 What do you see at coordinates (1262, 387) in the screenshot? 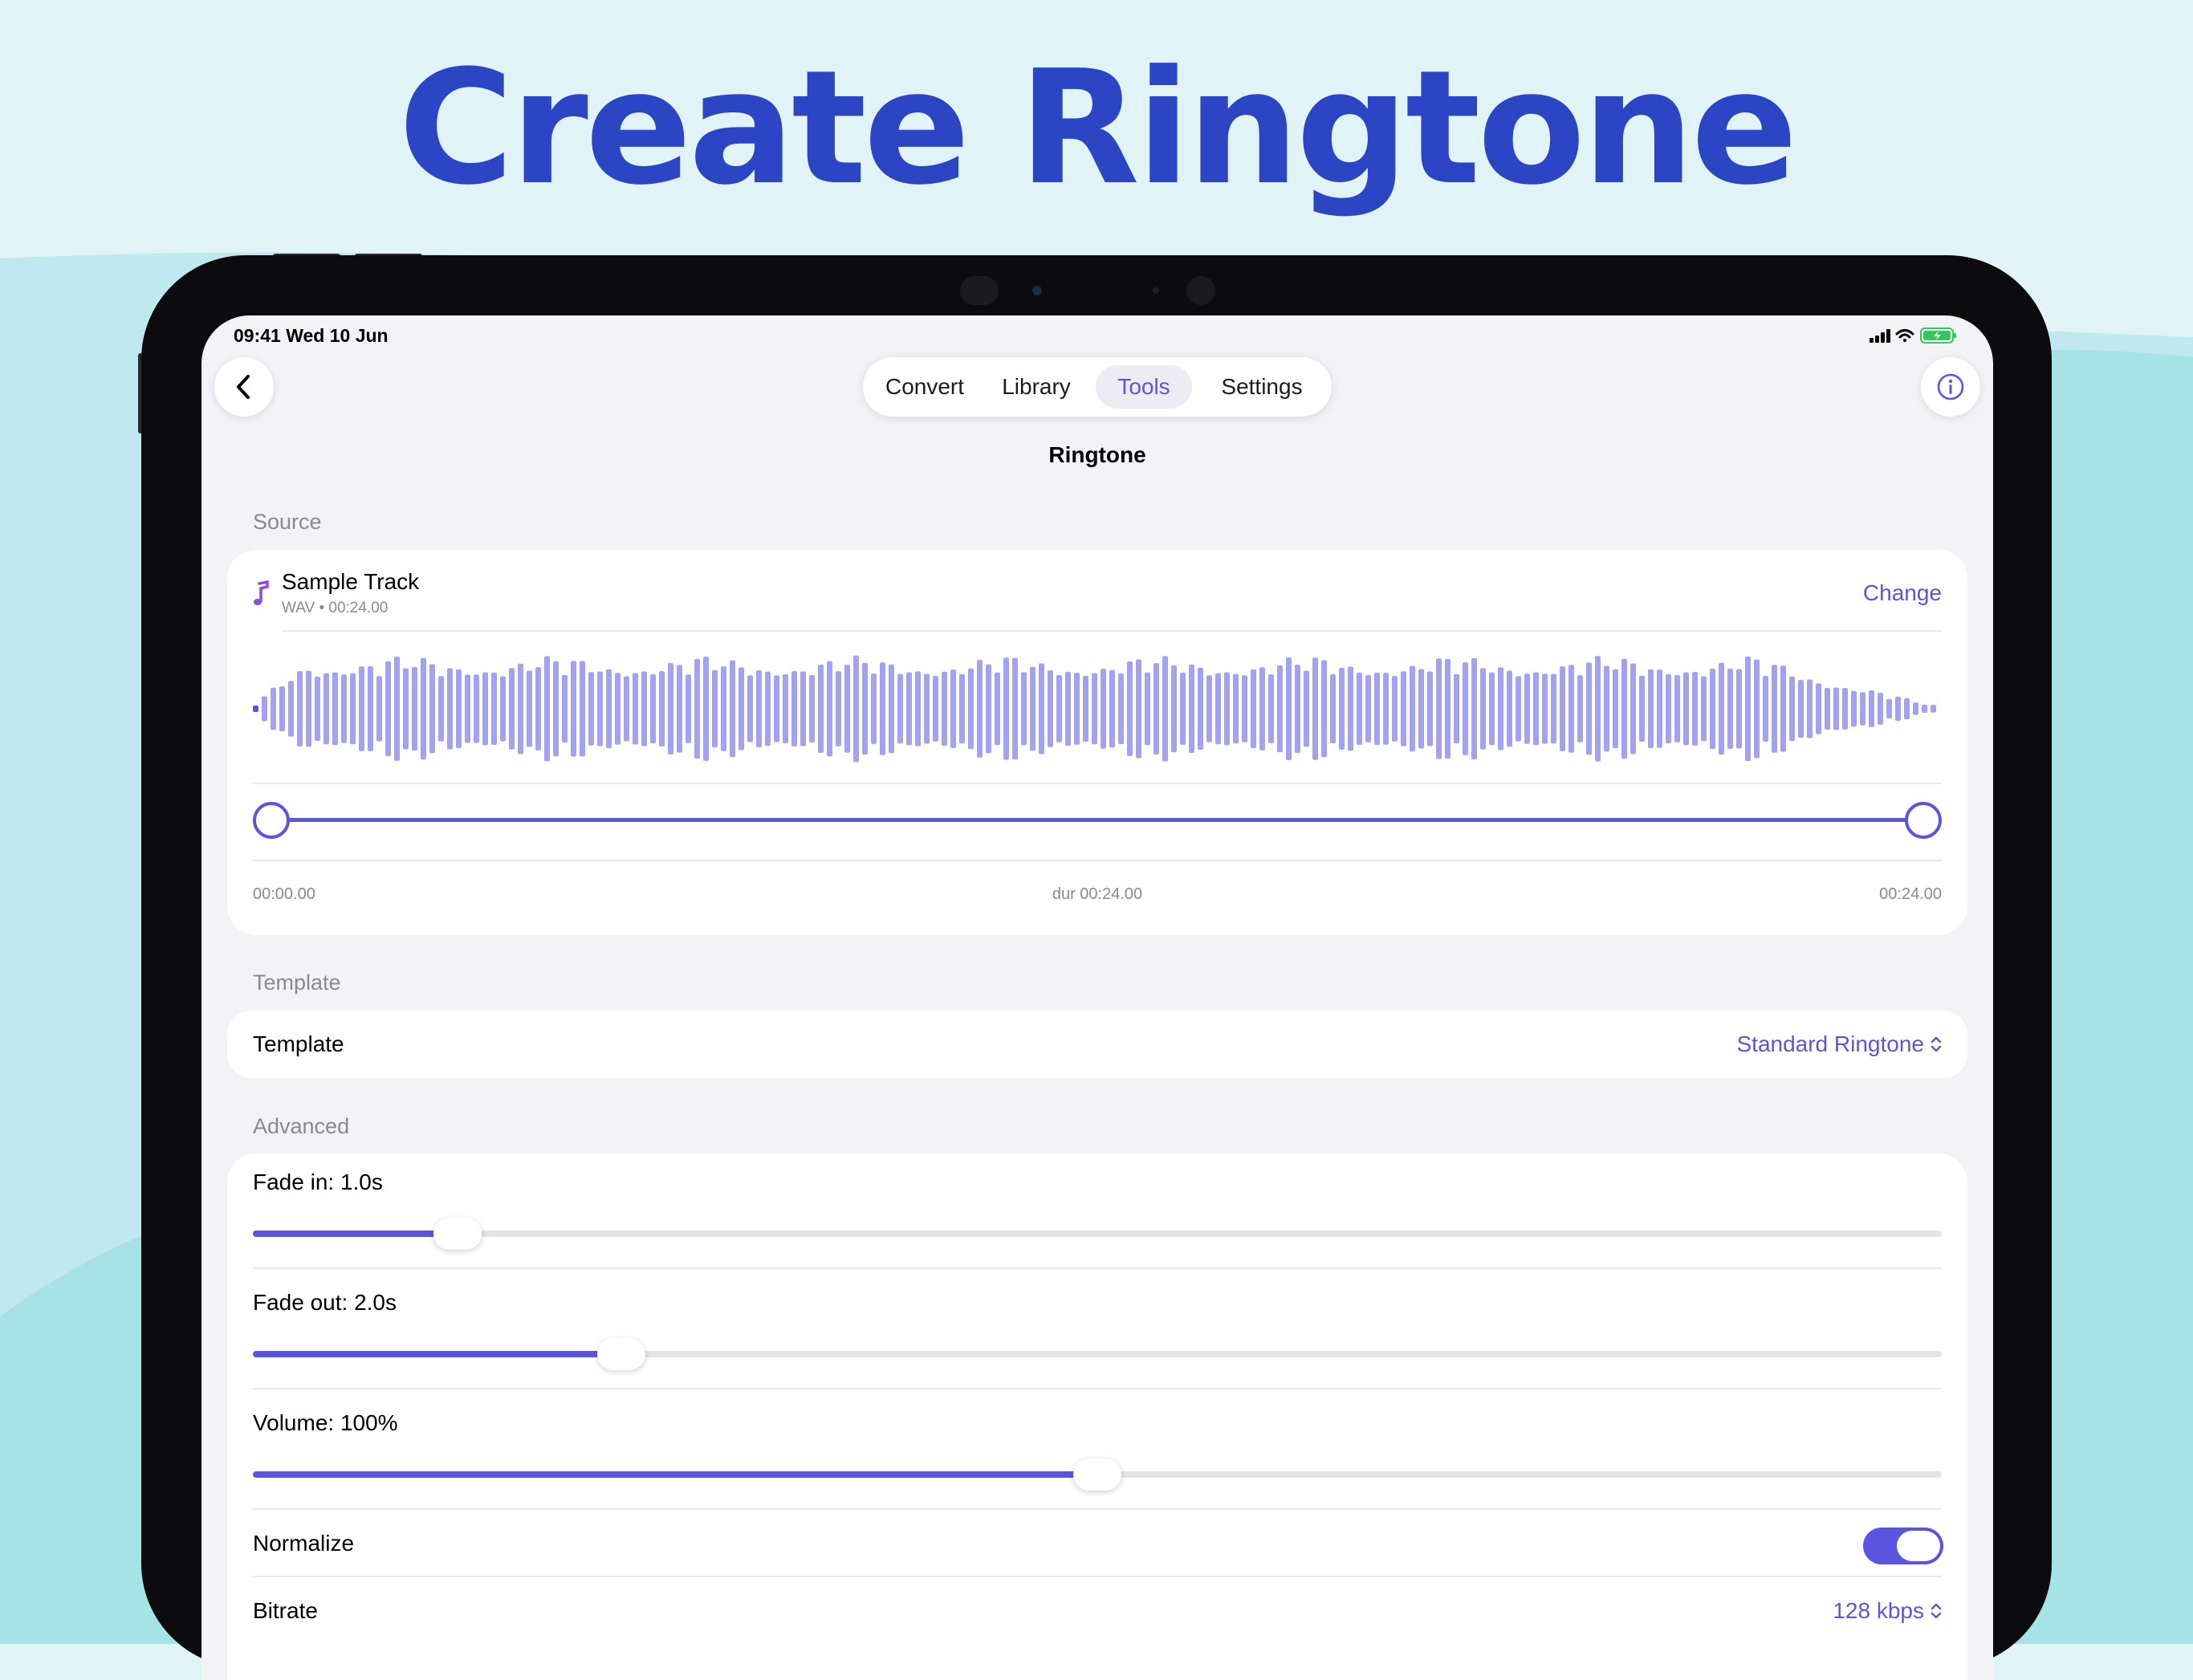
I see `tab-settings: Settings` at bounding box center [1262, 387].